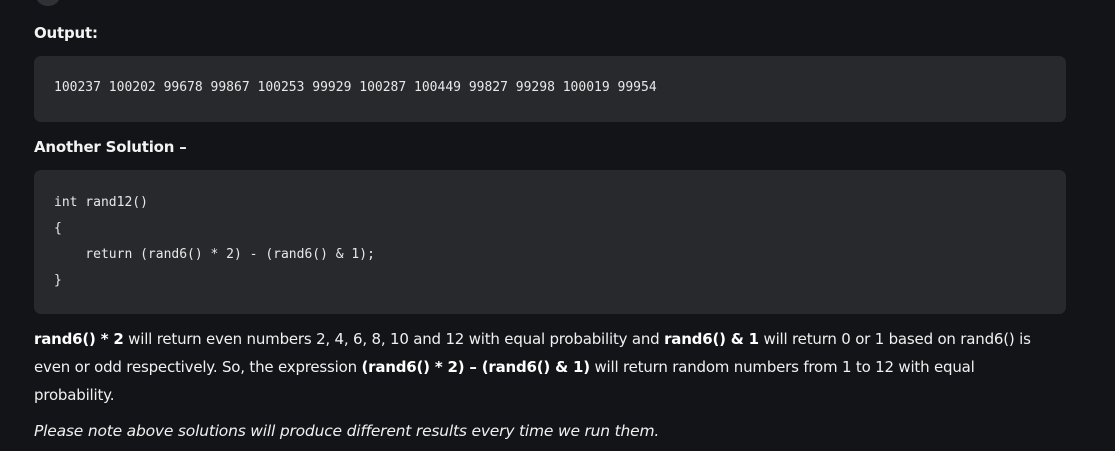 This screenshot has width=1115, height=451. I want to click on code-line: }, so click(58, 280).